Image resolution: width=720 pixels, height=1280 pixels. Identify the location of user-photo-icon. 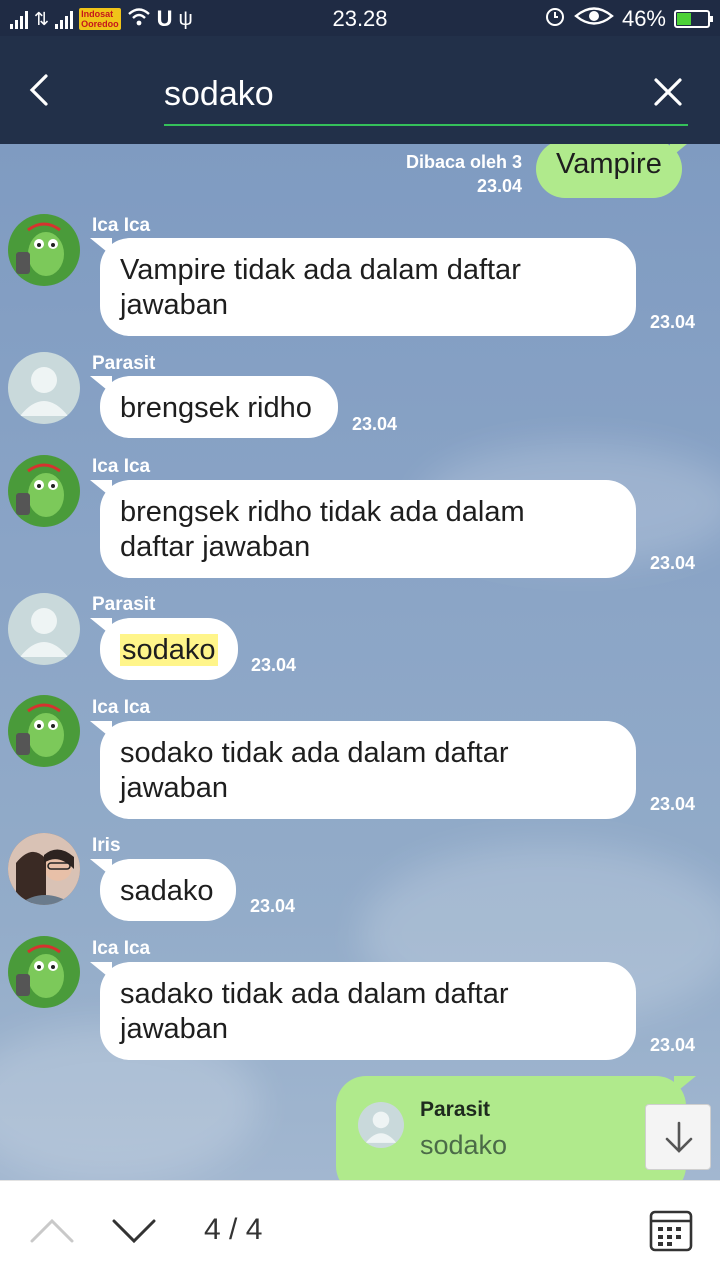
(44, 869).